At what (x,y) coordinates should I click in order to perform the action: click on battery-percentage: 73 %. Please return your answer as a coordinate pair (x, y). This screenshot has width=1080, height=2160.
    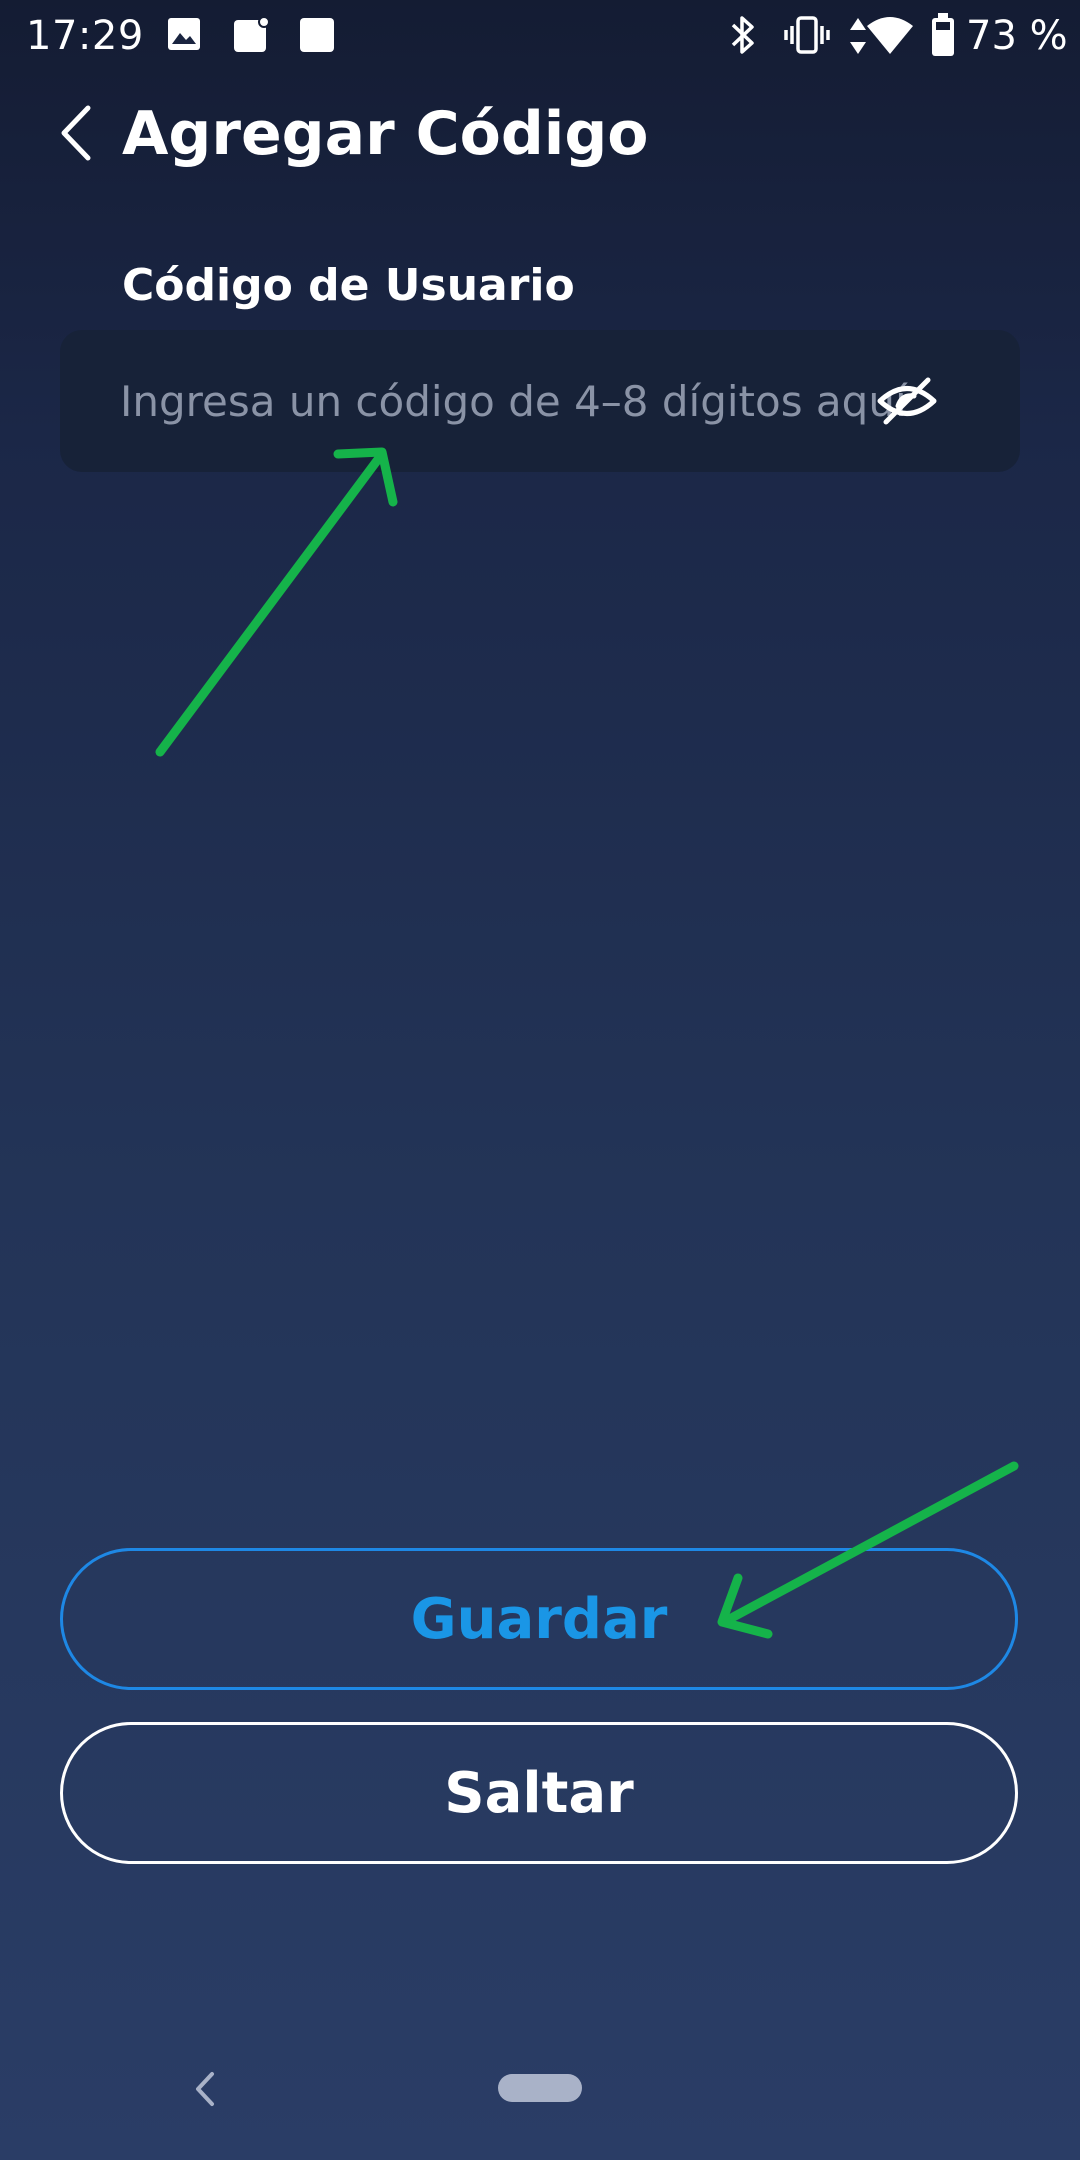
    Looking at the image, I should click on (1017, 36).